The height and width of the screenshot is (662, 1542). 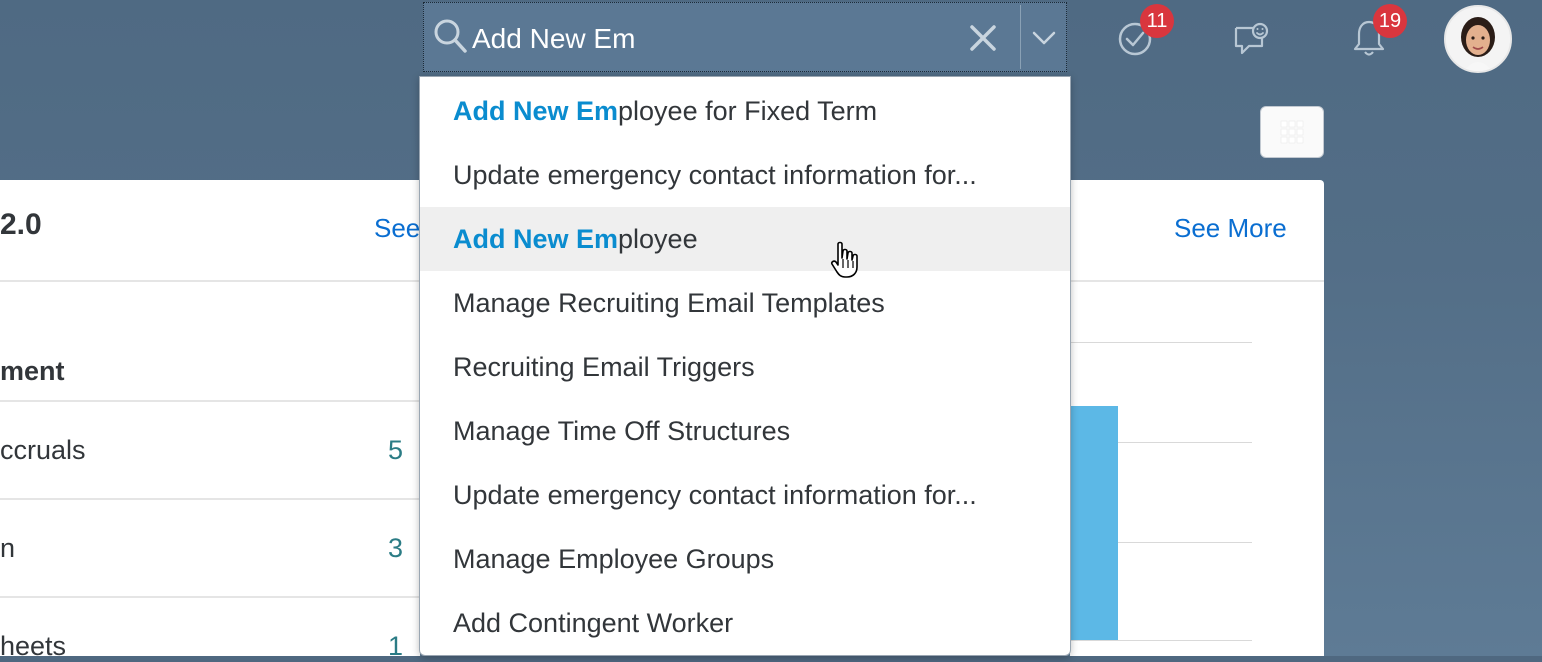 I want to click on right-card-header-divider, so click(x=1197, y=281).